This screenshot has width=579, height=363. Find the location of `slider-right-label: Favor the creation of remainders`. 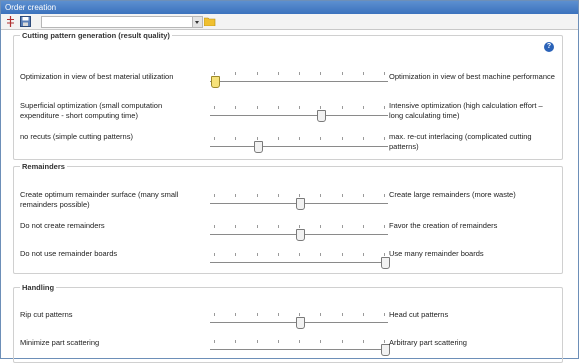

slider-right-label: Favor the creation of remainders is located at coordinates (443, 225).